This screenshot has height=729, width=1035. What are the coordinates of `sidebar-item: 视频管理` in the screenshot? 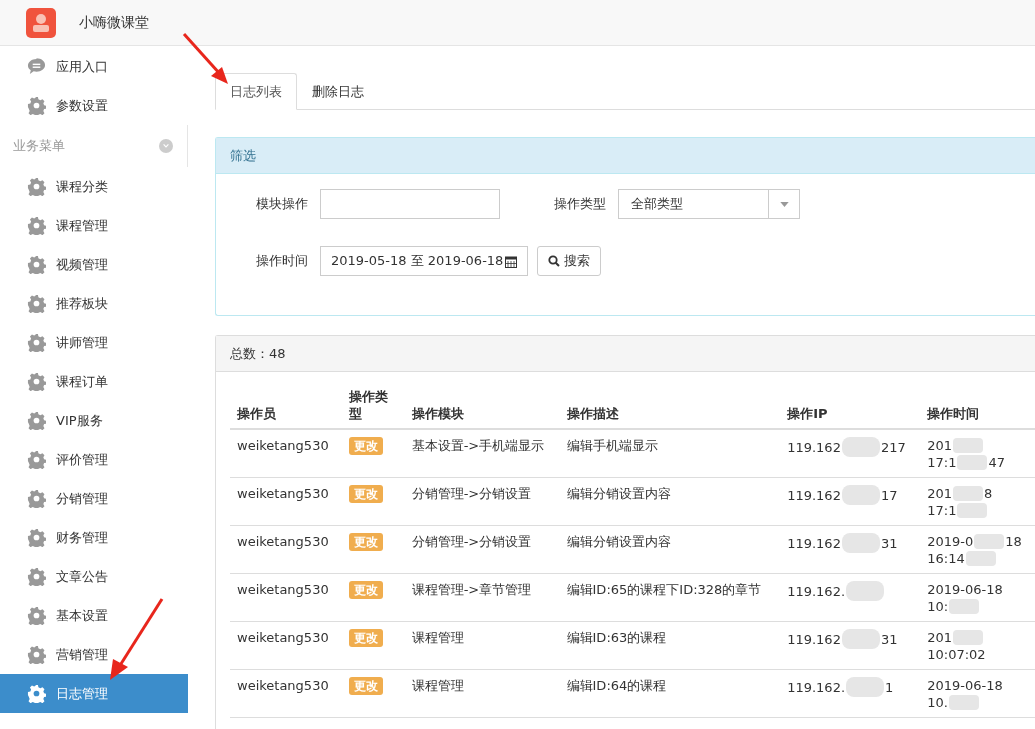 It's located at (94, 264).